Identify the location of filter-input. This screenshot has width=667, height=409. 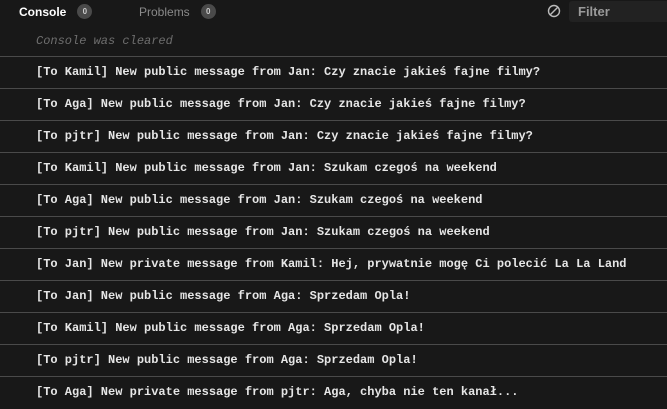
(618, 11).